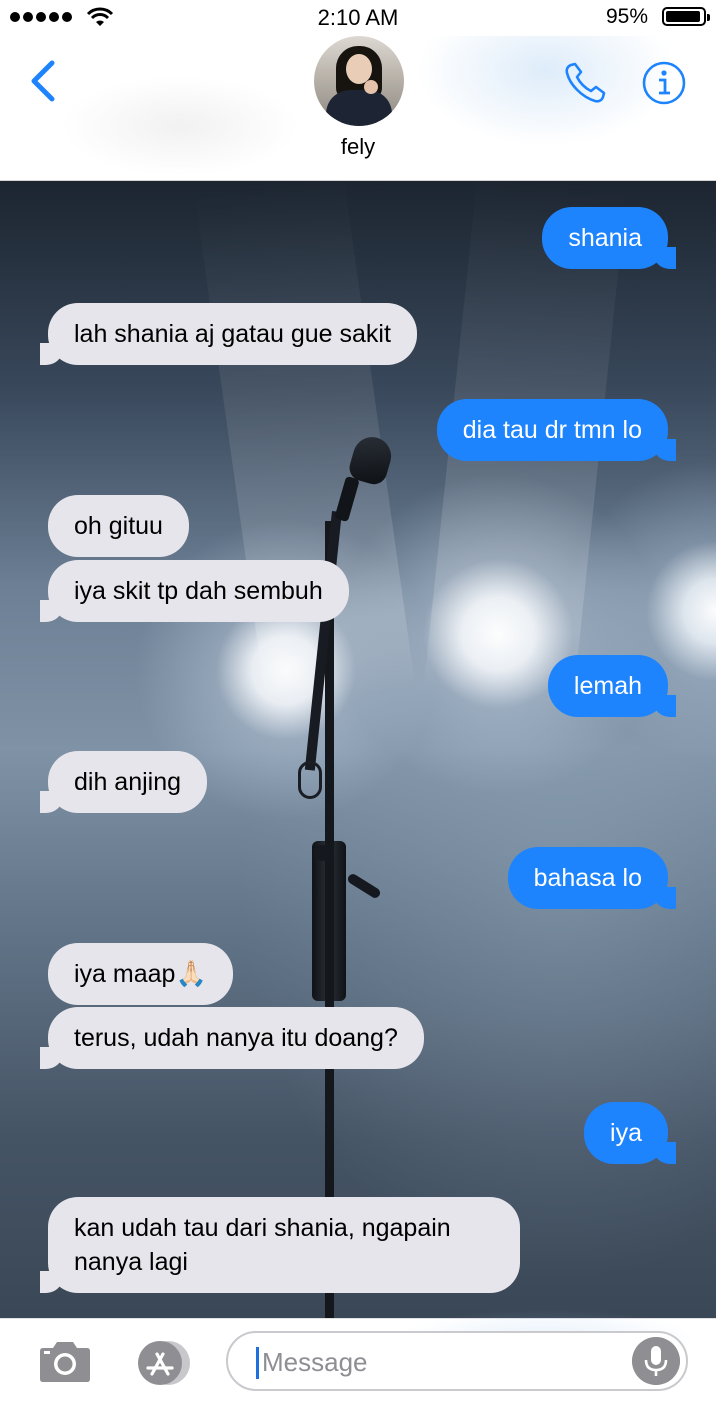 The height and width of the screenshot is (1401, 716). Describe the element at coordinates (123, 782) in the screenshot. I see `message-incoming: dih anjing` at that location.